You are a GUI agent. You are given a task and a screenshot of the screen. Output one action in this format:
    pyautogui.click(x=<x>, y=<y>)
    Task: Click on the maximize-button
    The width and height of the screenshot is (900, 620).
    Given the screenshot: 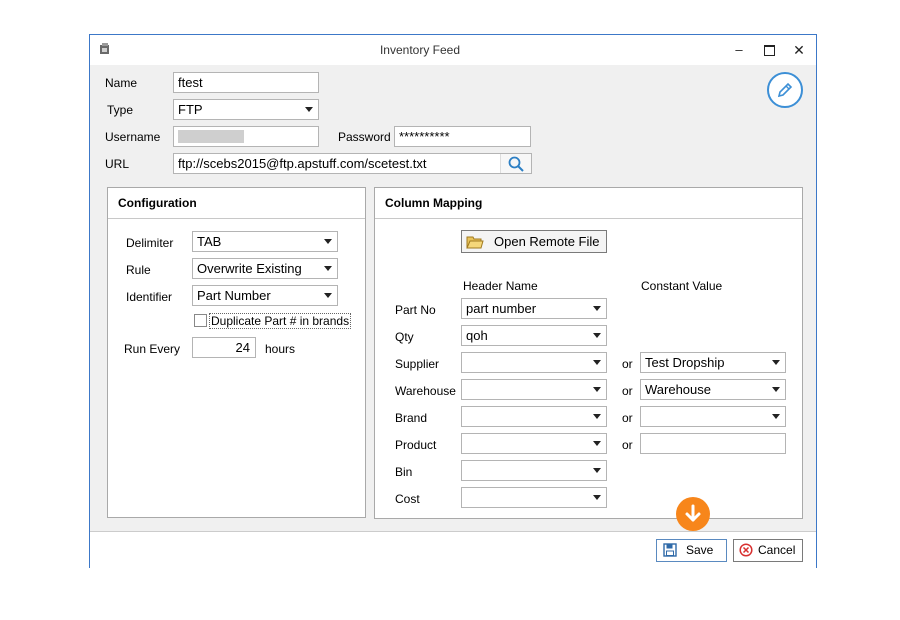 What is the action you would take?
    pyautogui.click(x=769, y=50)
    